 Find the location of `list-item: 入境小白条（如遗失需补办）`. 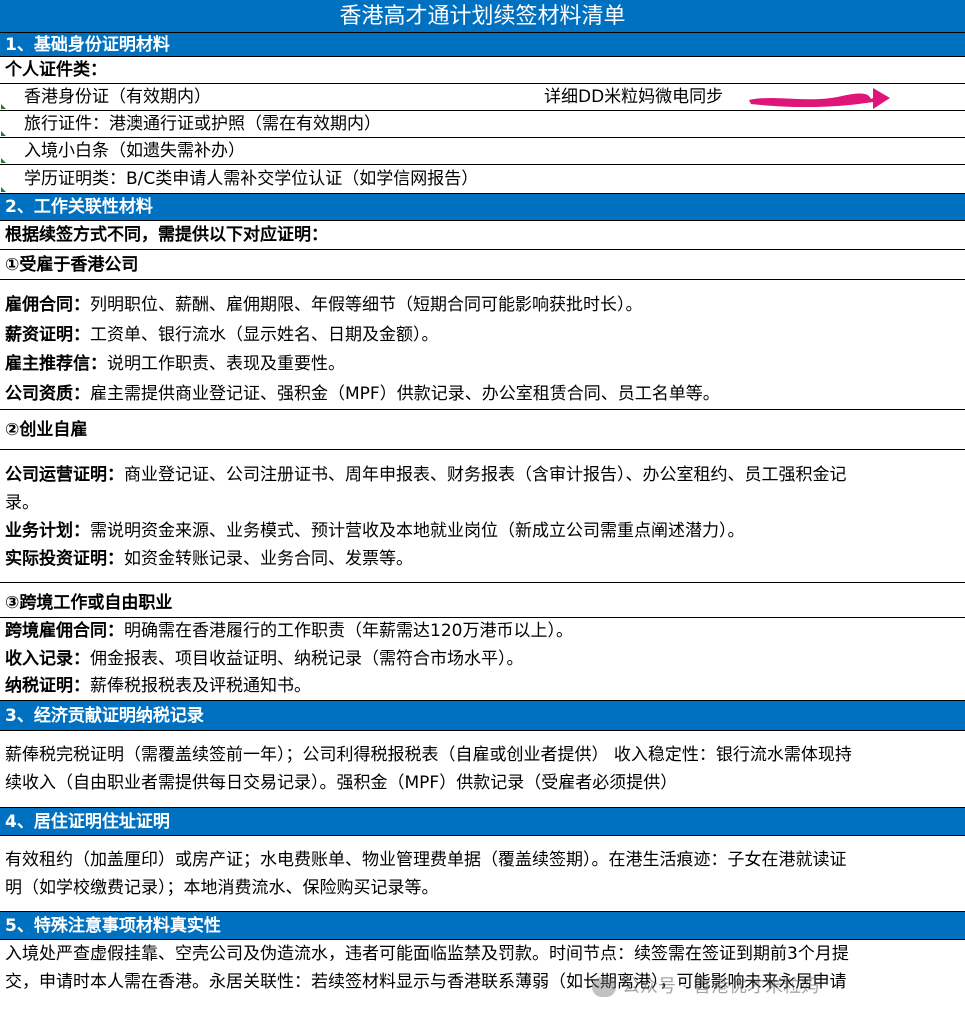

list-item: 入境小白条（如遗失需补办） is located at coordinates (482, 151).